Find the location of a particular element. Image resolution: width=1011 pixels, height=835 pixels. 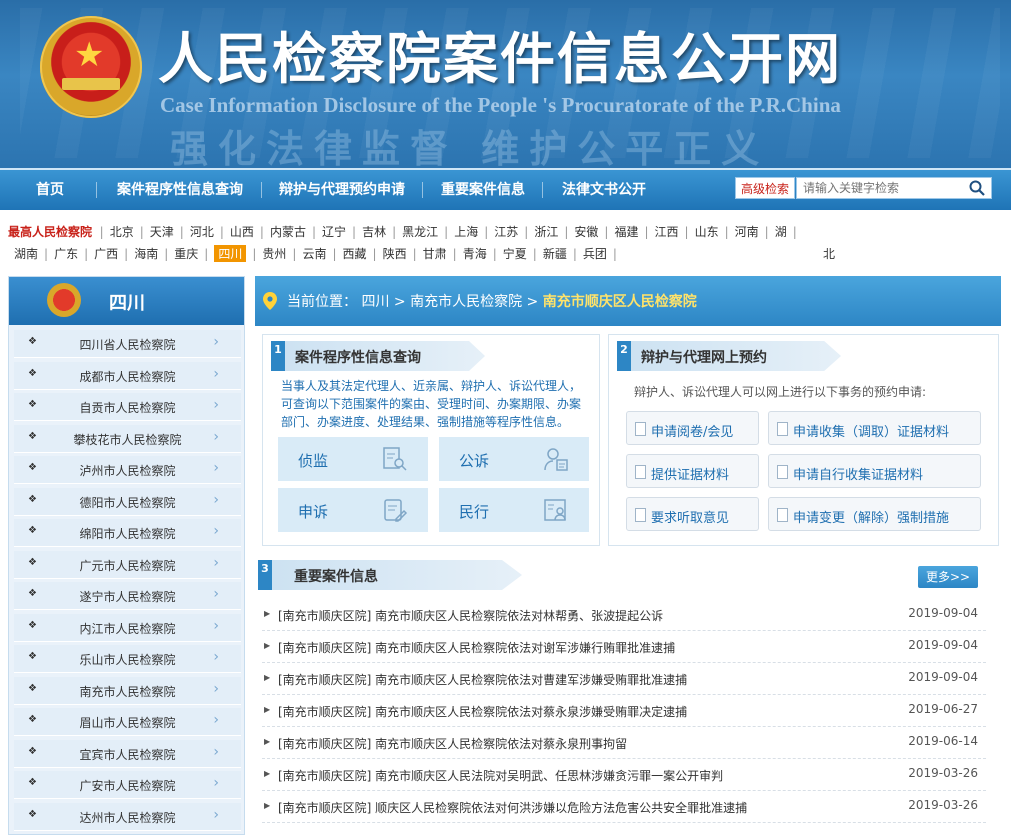

province-link: 黑龙江 is located at coordinates (420, 231).